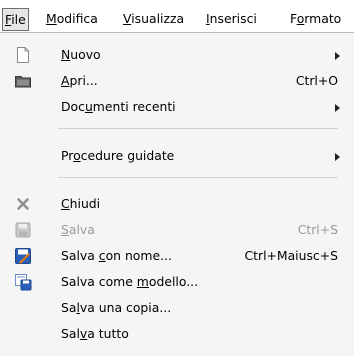 This screenshot has width=354, height=356. Describe the element at coordinates (23, 55) in the screenshot. I see `new-document-icon` at that location.